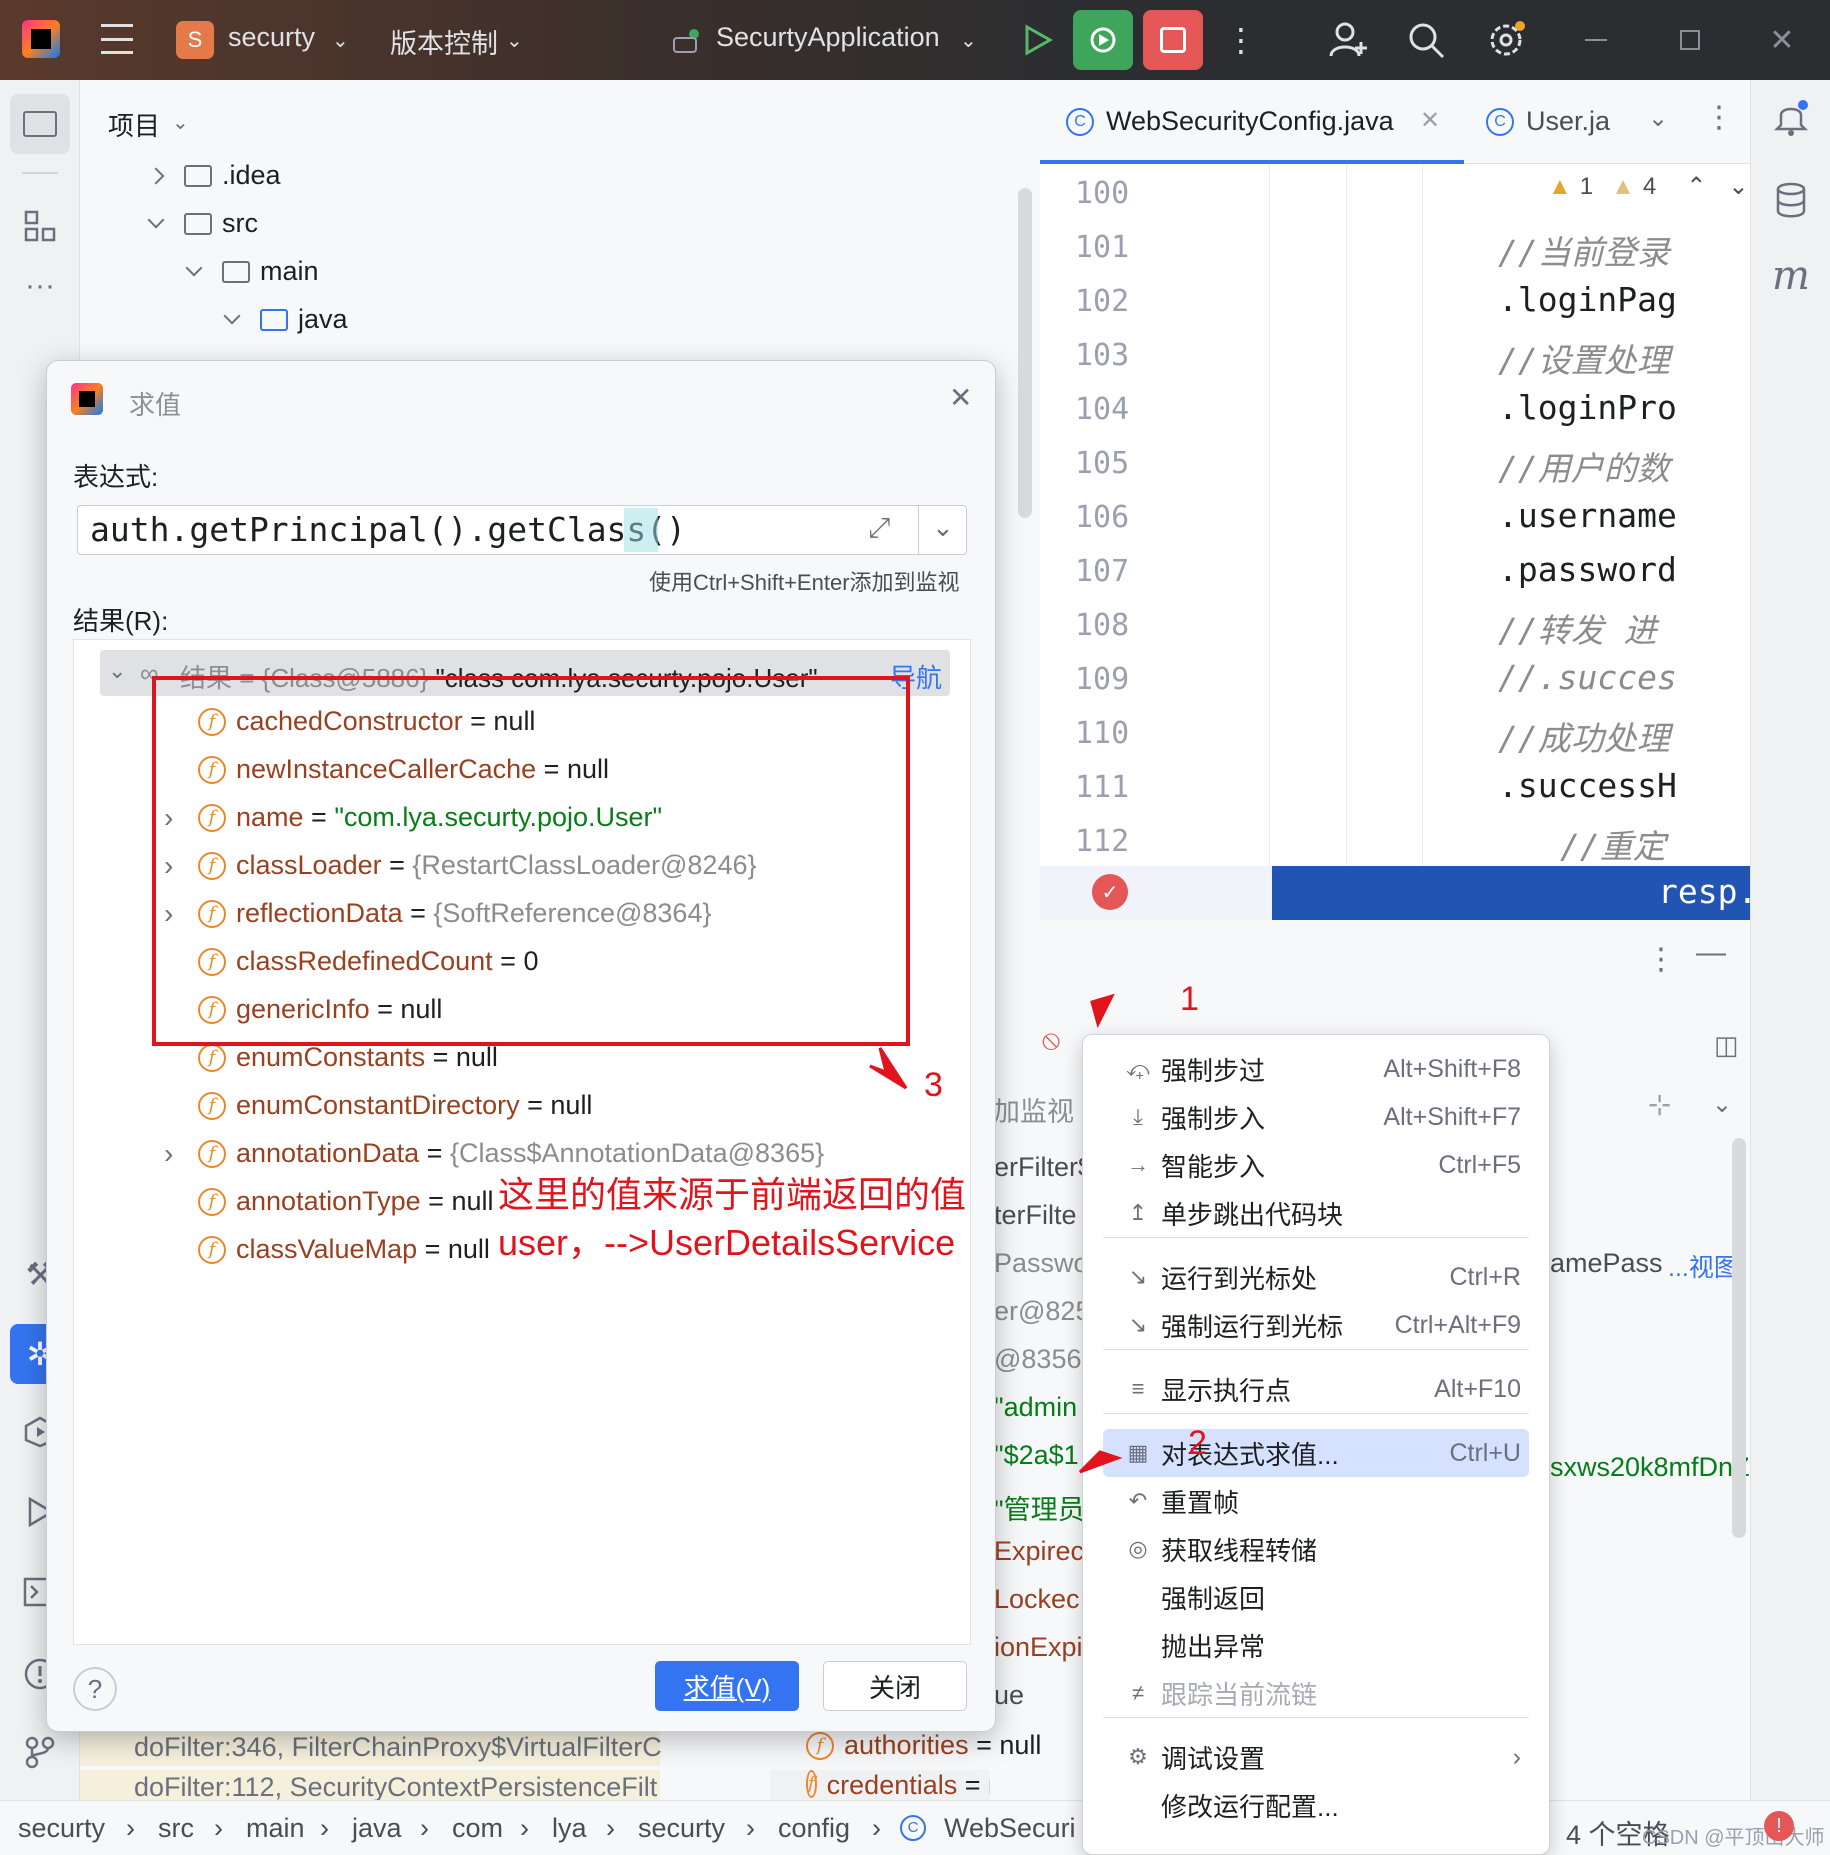 The image size is (1830, 1855). Describe the element at coordinates (1719, 117) in the screenshot. I see `tab-more-icon: ⋮` at that location.